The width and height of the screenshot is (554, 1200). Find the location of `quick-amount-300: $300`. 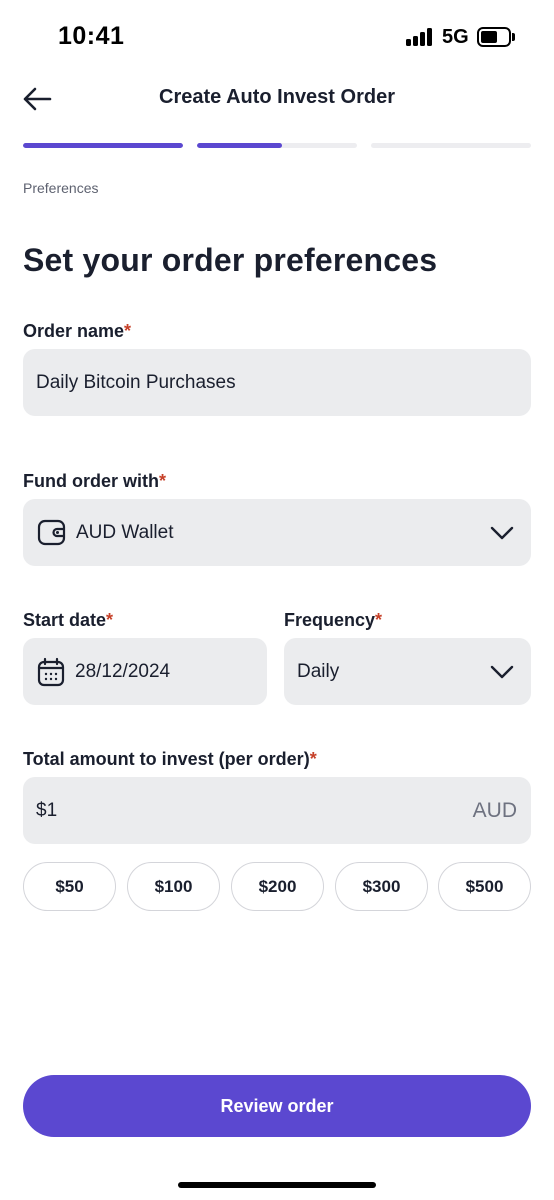

quick-amount-300: $300 is located at coordinates (381, 886).